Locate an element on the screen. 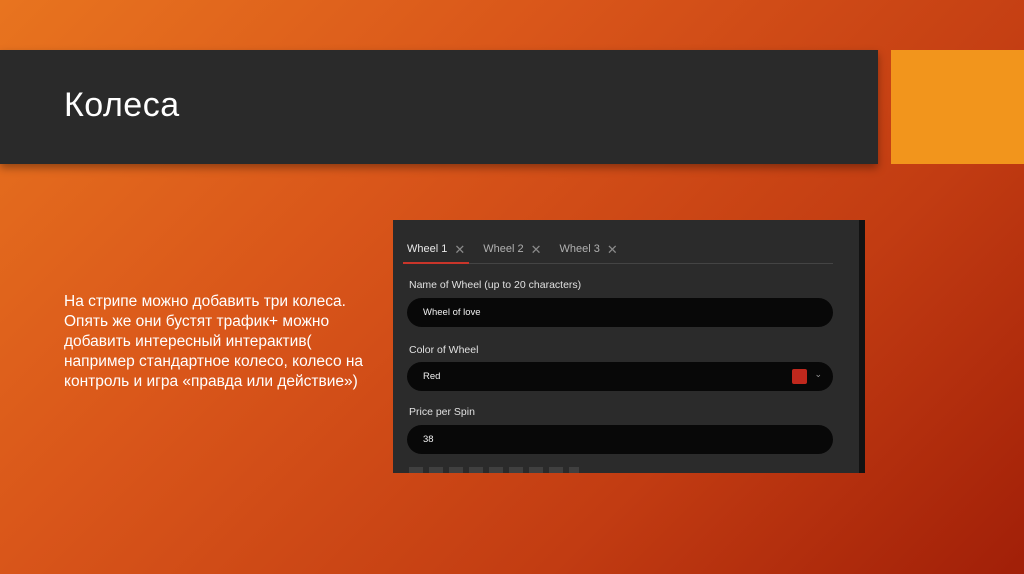  wheel-tabs: Wheel 1 ✕ Wheel 2 ✕ Wheel 3 ✕ is located at coordinates (617, 252).